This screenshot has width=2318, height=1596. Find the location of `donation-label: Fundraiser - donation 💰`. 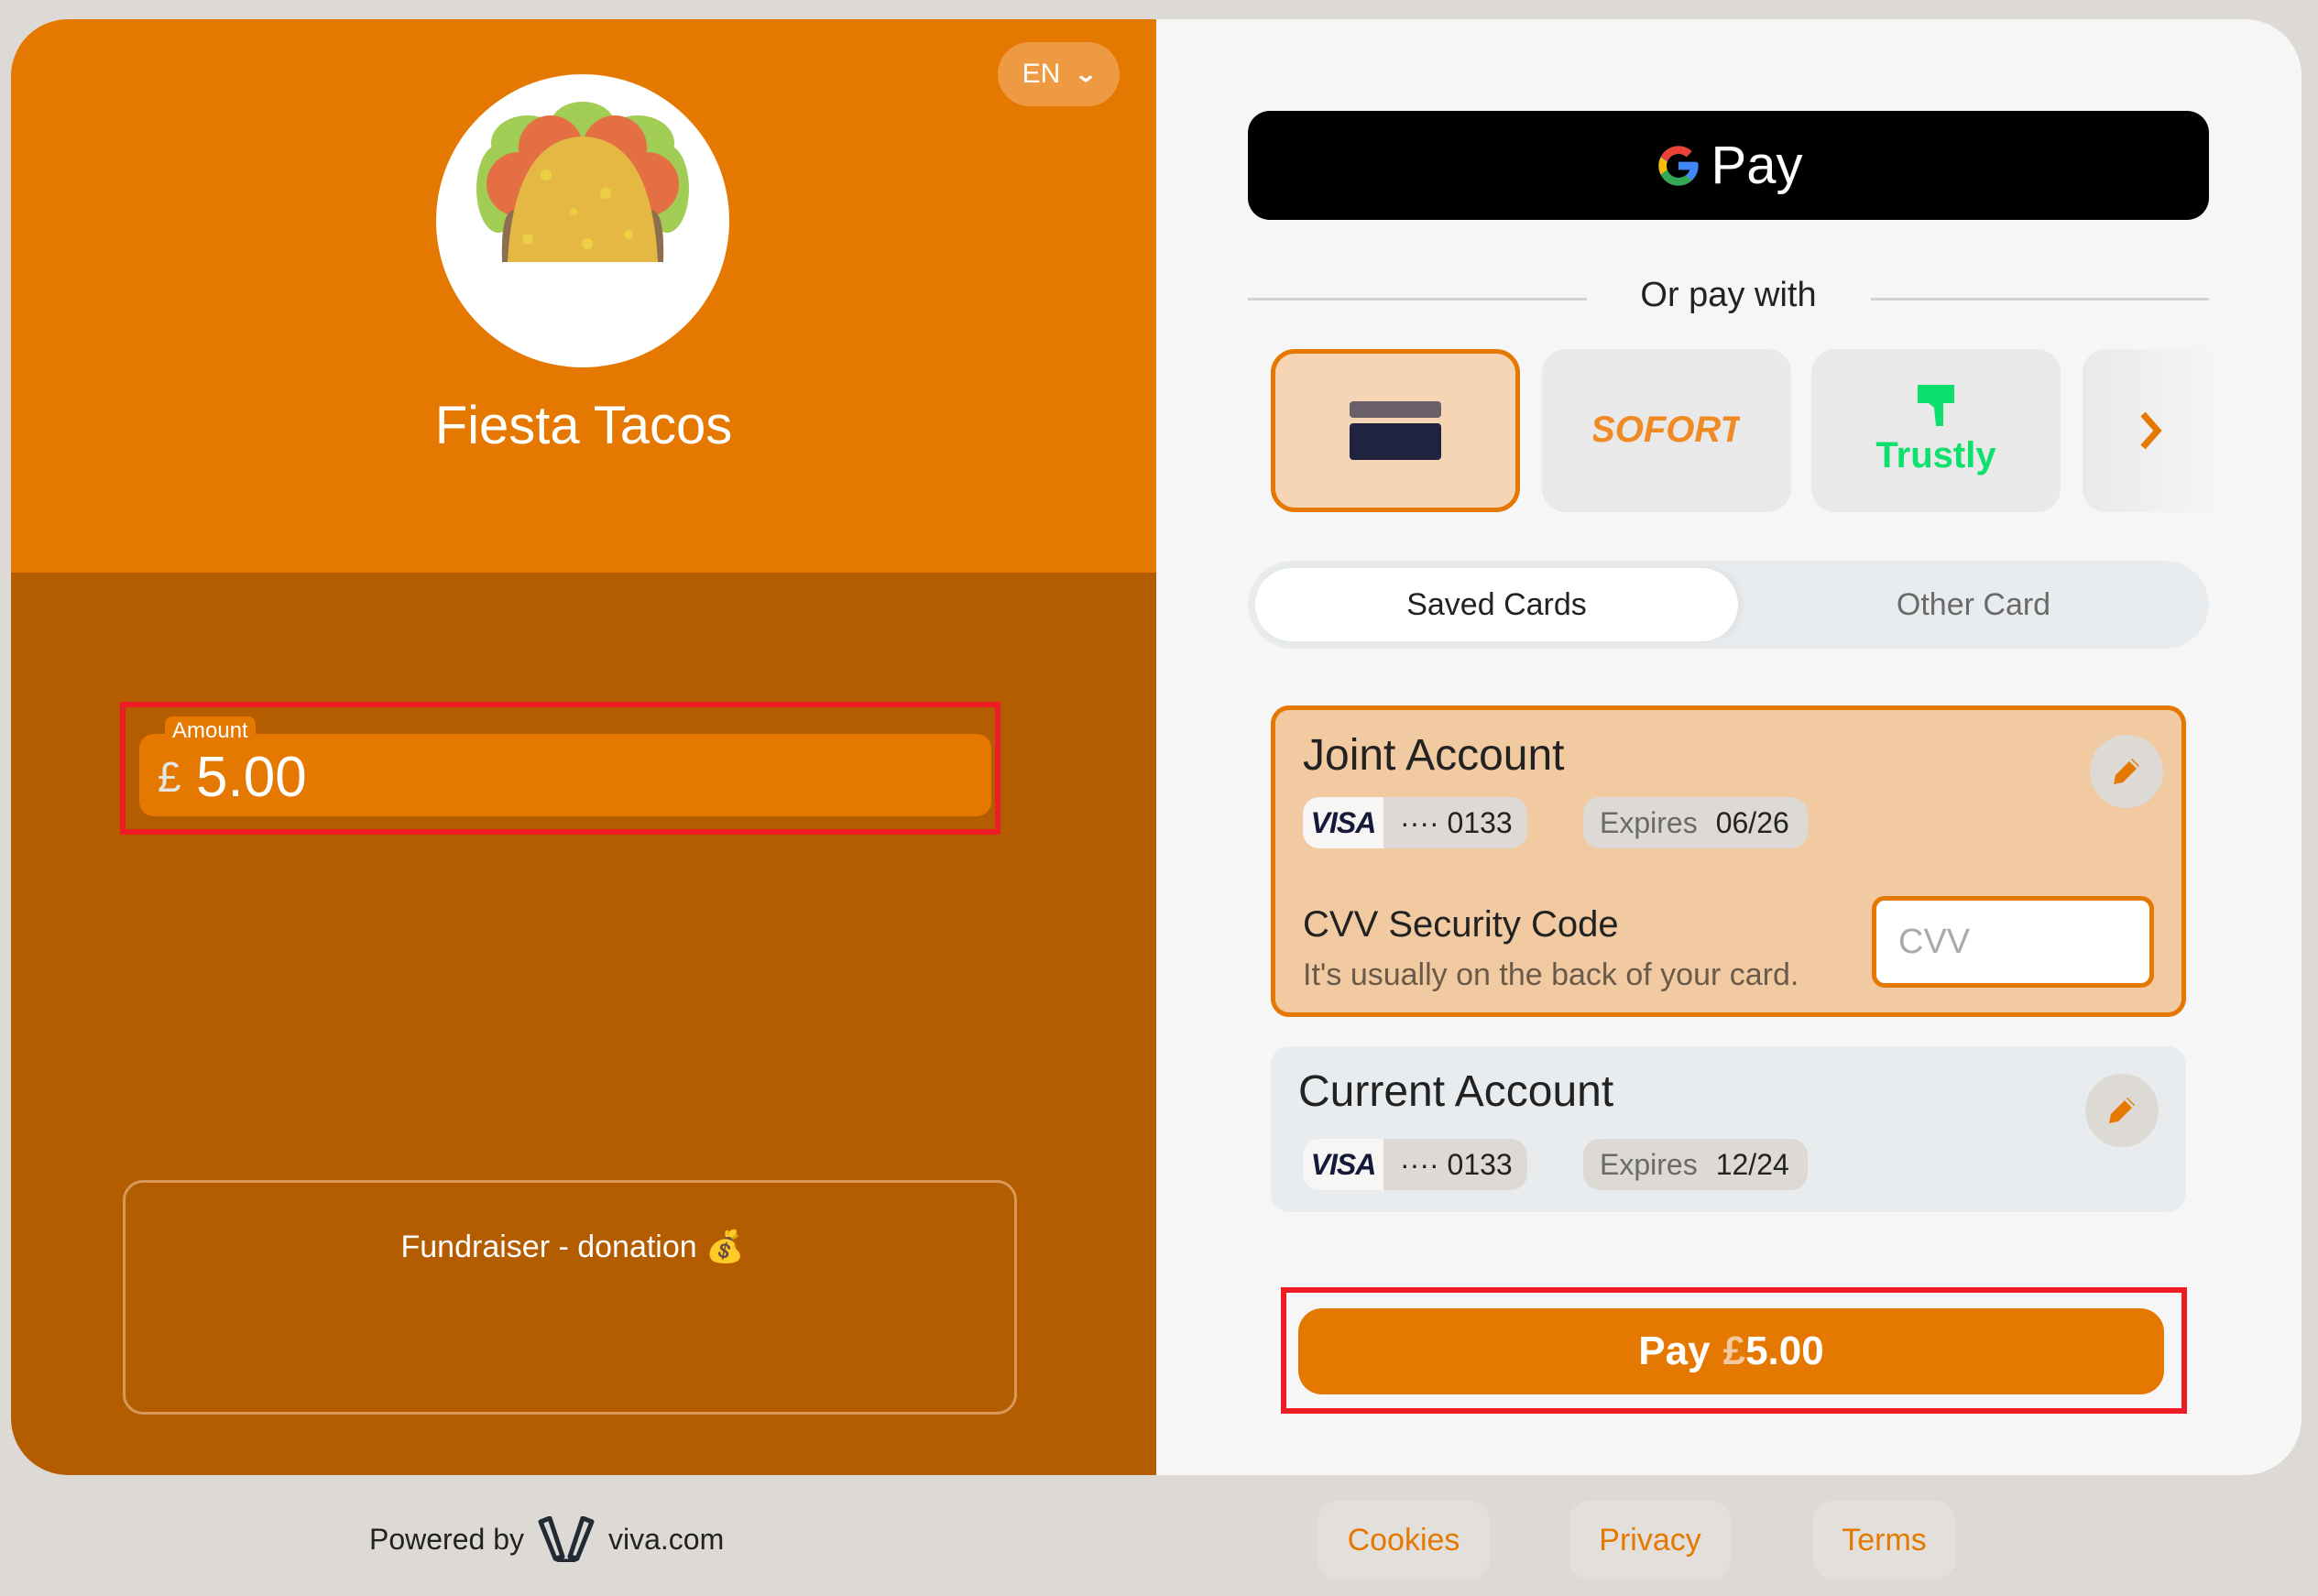

donation-label: Fundraiser - donation 💰 is located at coordinates (573, 1247).